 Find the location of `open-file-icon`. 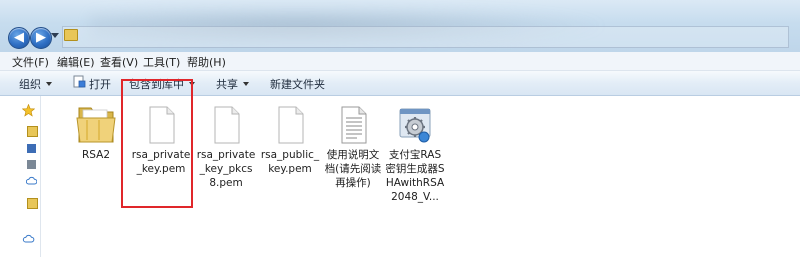

open-file-icon is located at coordinates (79, 81).